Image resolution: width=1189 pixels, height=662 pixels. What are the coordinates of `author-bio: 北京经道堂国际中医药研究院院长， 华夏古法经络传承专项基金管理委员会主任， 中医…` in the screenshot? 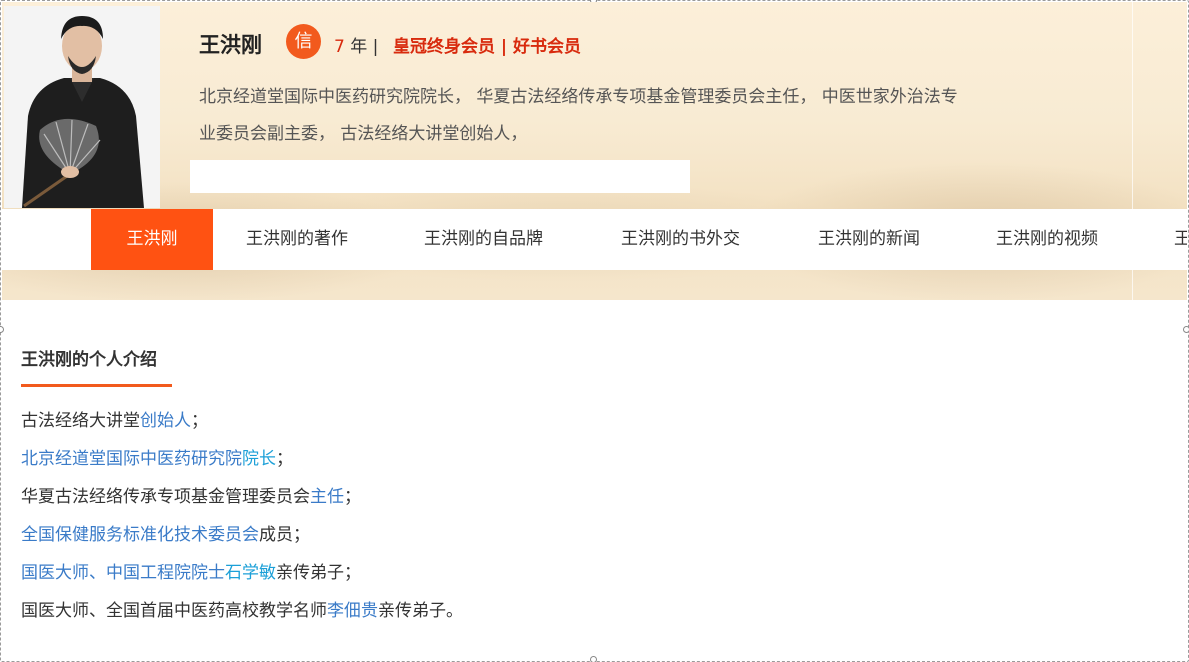 It's located at (629, 116).